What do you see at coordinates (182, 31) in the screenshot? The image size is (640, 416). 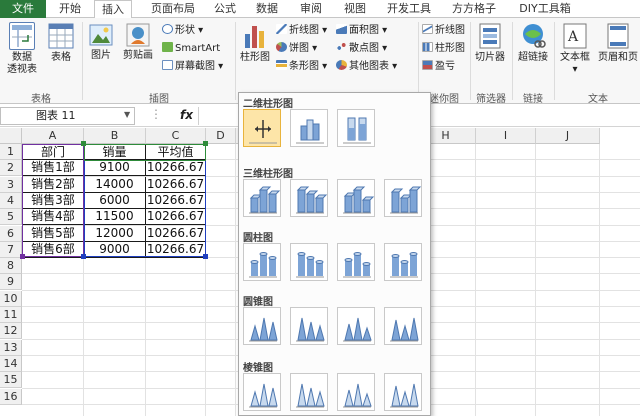 I see `shapes-button: 形状 ▾` at bounding box center [182, 31].